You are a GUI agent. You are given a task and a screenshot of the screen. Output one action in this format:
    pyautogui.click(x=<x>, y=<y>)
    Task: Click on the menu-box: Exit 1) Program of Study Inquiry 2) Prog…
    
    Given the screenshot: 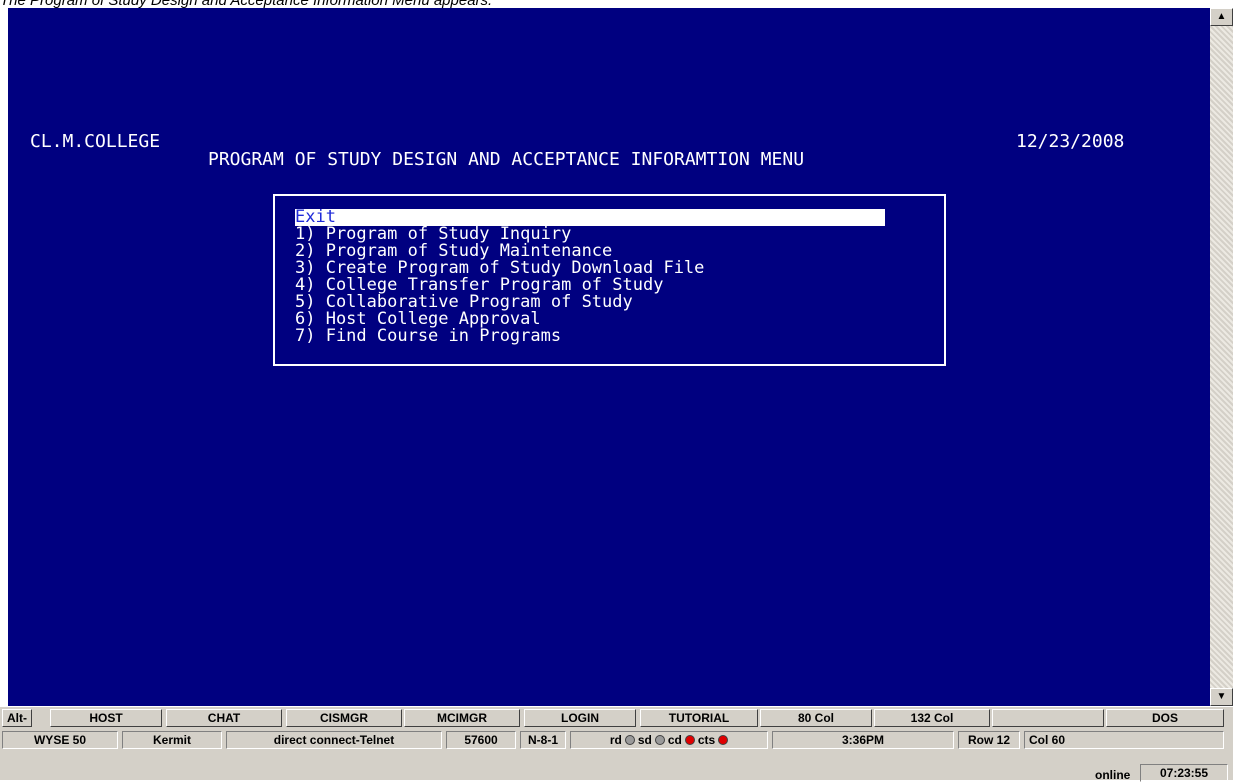 What is the action you would take?
    pyautogui.click(x=609, y=280)
    